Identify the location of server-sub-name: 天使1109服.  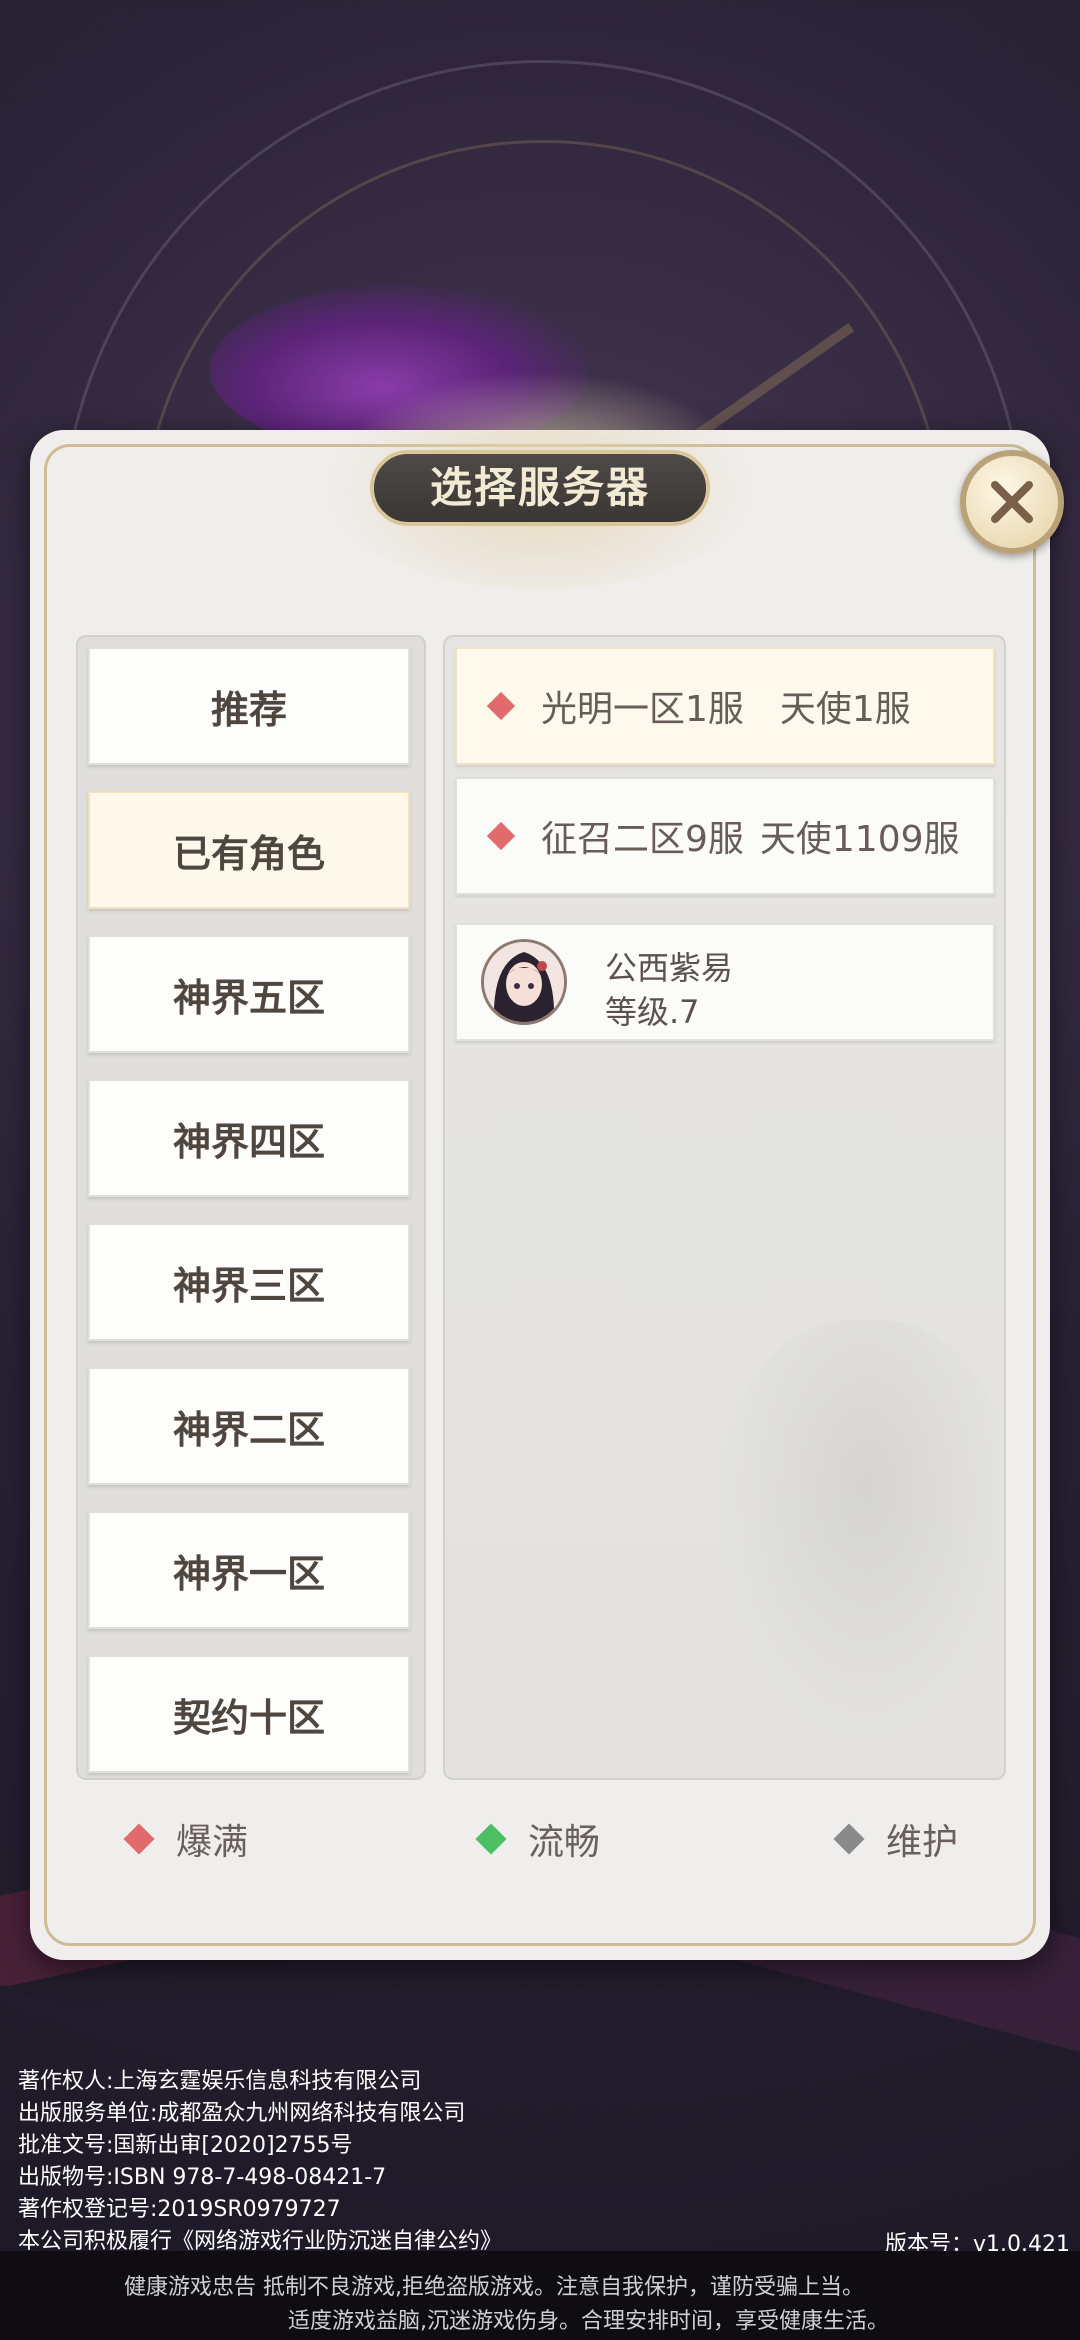
(859, 839).